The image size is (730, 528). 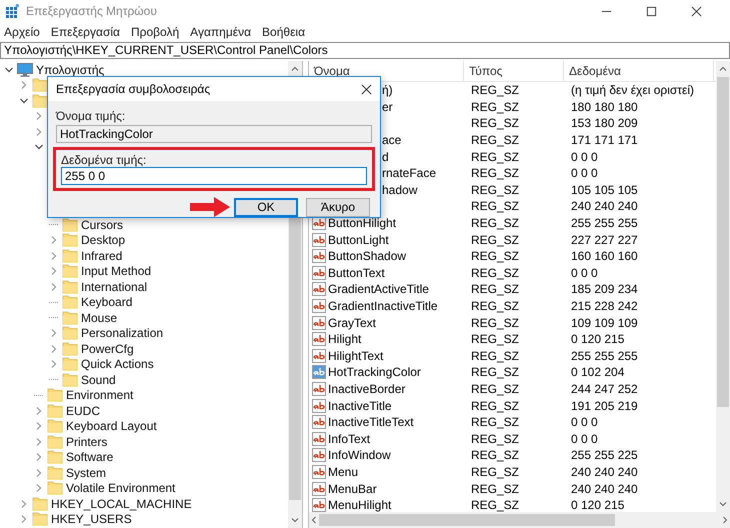 What do you see at coordinates (155, 32) in the screenshot?
I see `menu-item: Προβολή` at bounding box center [155, 32].